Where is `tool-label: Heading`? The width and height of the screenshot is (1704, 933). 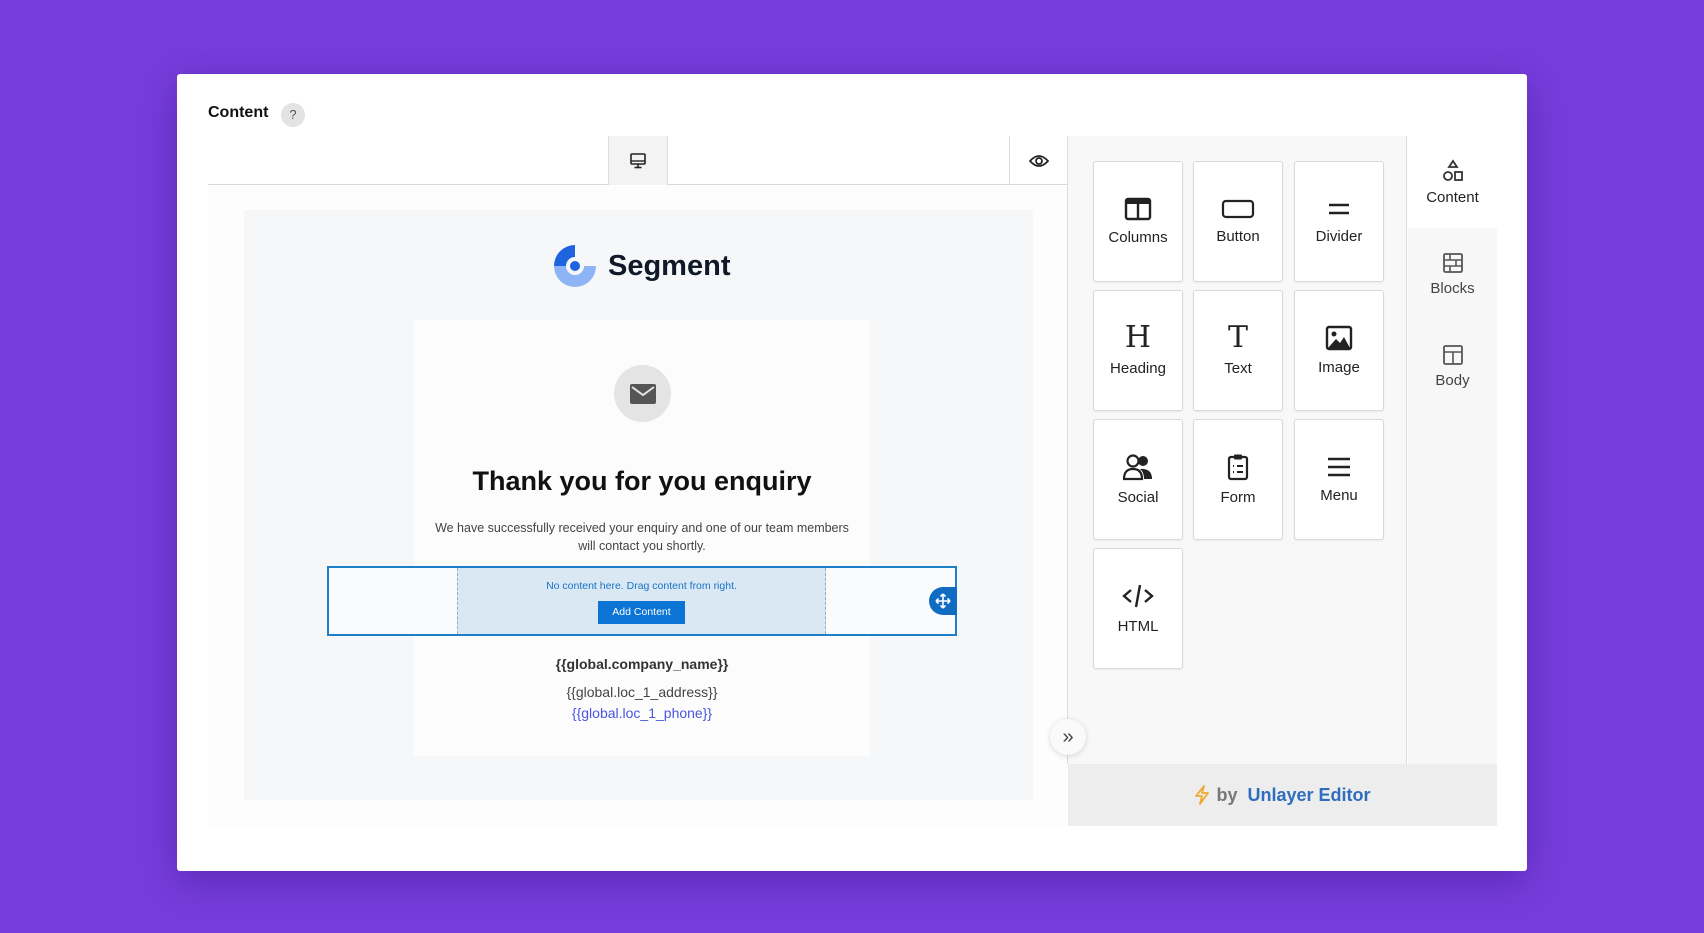
tool-label: Heading is located at coordinates (1138, 368).